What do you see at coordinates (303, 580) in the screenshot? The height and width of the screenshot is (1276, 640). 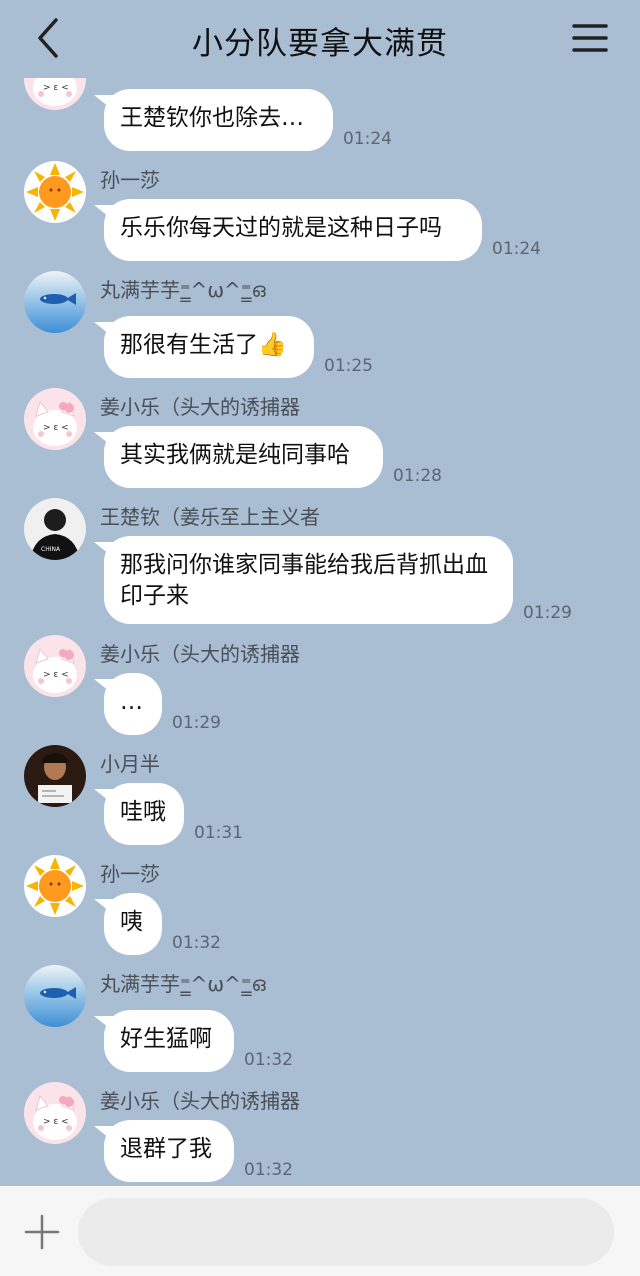 I see `message-bubble: 那我问你谁家同事能给我后背抓出血印子来` at bounding box center [303, 580].